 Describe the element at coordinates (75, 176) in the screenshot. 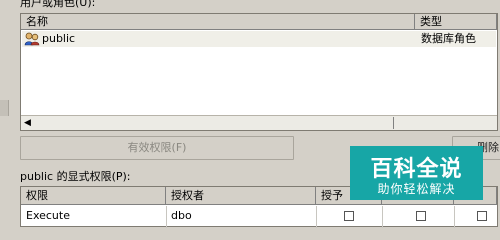

I see `explicit-permissions-label: public 的显式权限(P):` at that location.